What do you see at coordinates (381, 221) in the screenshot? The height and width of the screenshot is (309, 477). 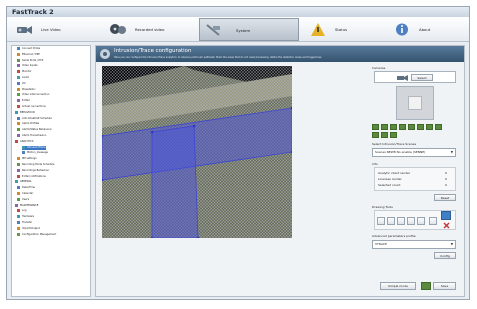 I see `draw-polygon-tool` at bounding box center [381, 221].